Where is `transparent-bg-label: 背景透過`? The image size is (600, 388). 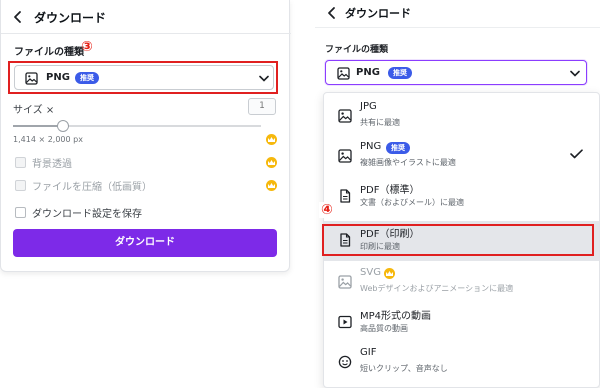
transparent-bg-label: 背景透過 is located at coordinates (52, 164).